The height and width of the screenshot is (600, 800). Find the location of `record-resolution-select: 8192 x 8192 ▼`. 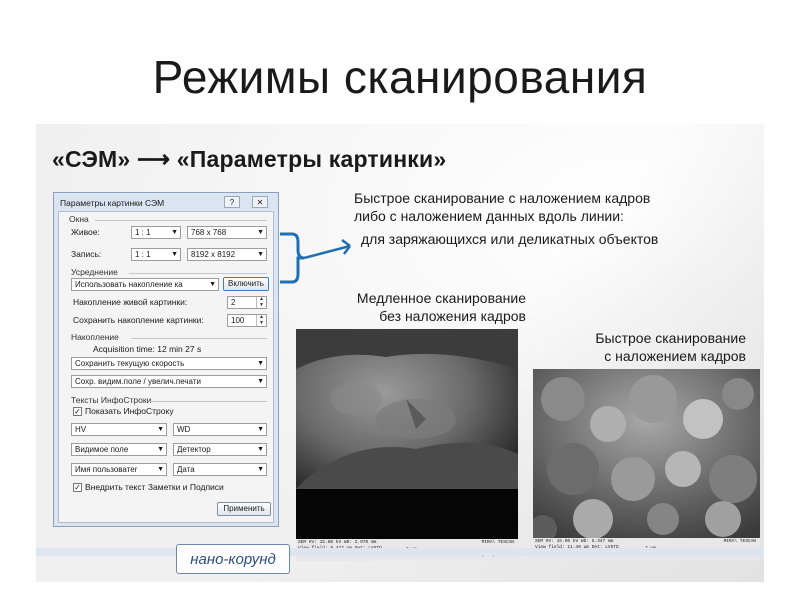

record-resolution-select: 8192 x 8192 ▼ is located at coordinates (227, 254).